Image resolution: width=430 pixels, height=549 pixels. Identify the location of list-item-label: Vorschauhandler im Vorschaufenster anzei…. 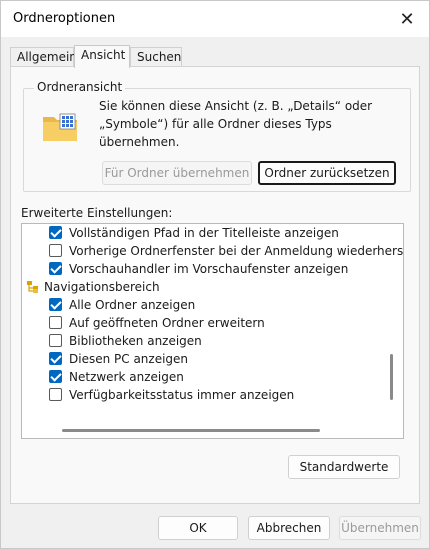
(209, 269).